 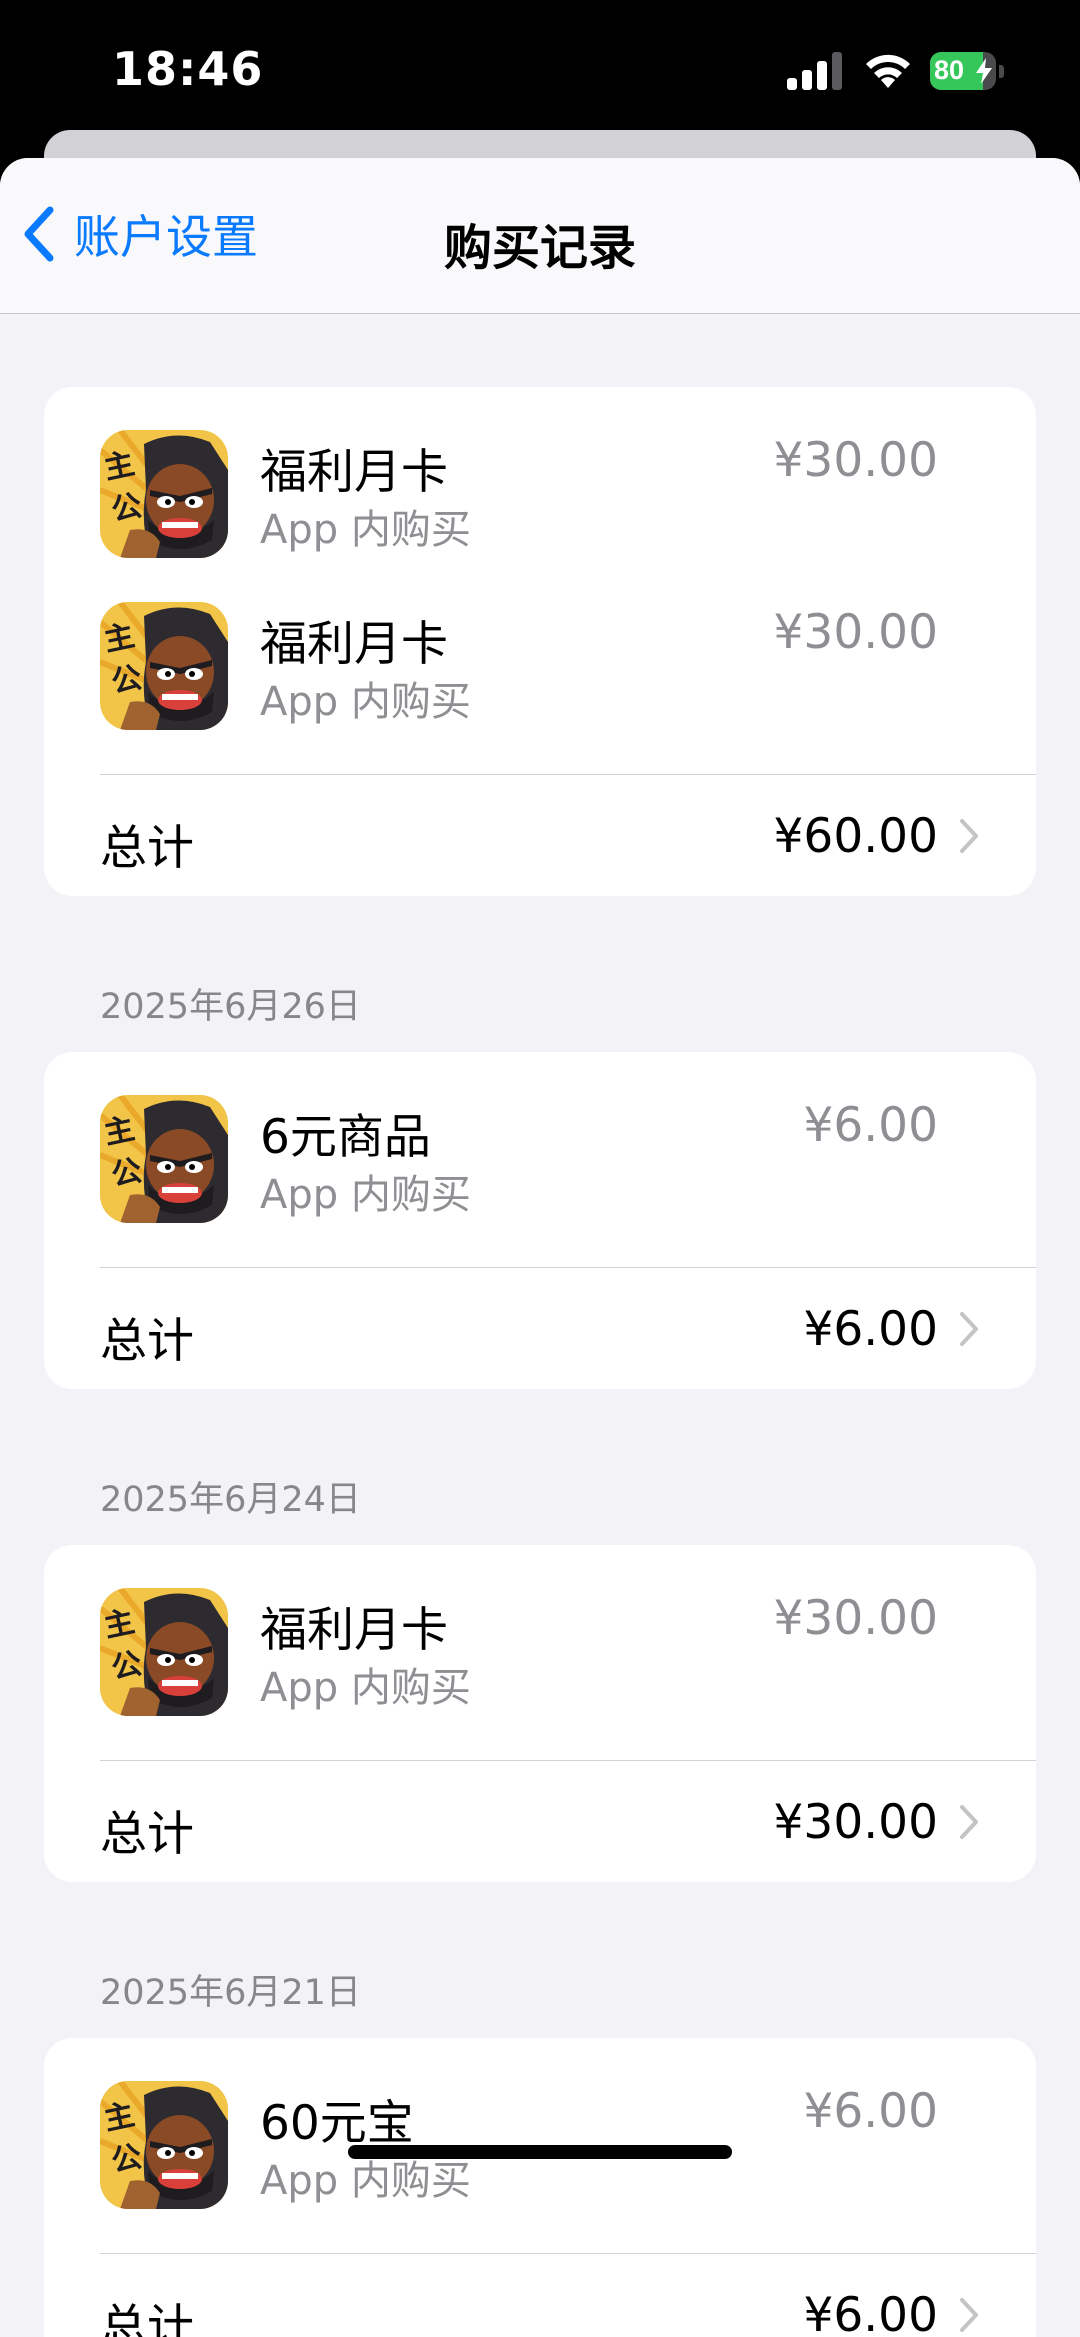 I want to click on section-date: 2025年6月26日, so click(x=230, y=1007).